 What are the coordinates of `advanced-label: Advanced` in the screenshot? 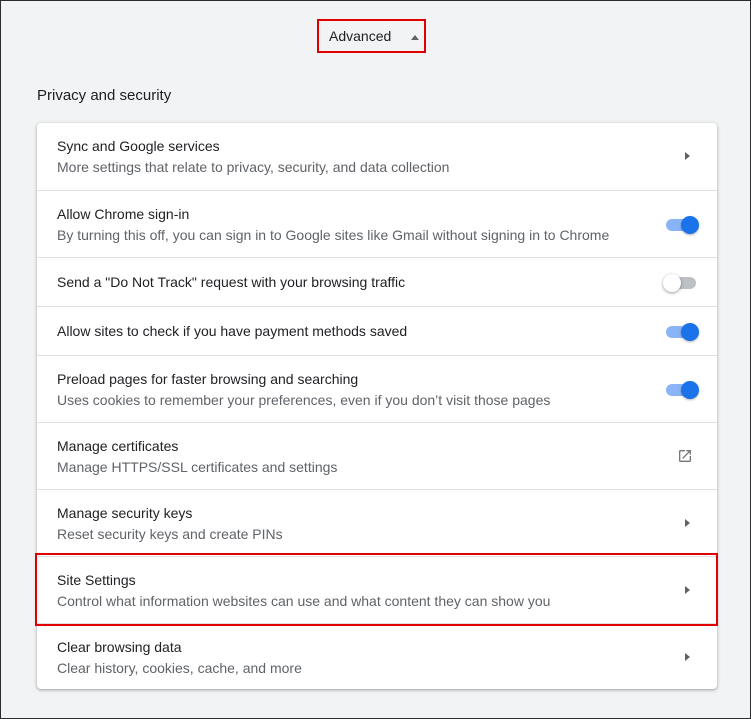 It's located at (360, 36).